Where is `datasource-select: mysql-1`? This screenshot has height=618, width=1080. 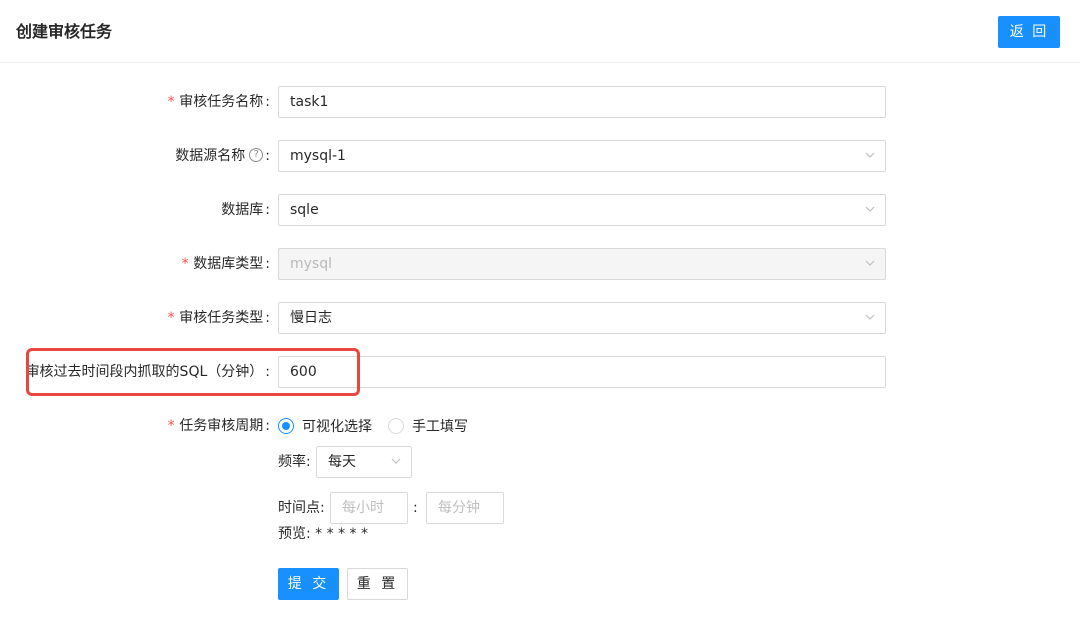
datasource-select: mysql-1 is located at coordinates (582, 156).